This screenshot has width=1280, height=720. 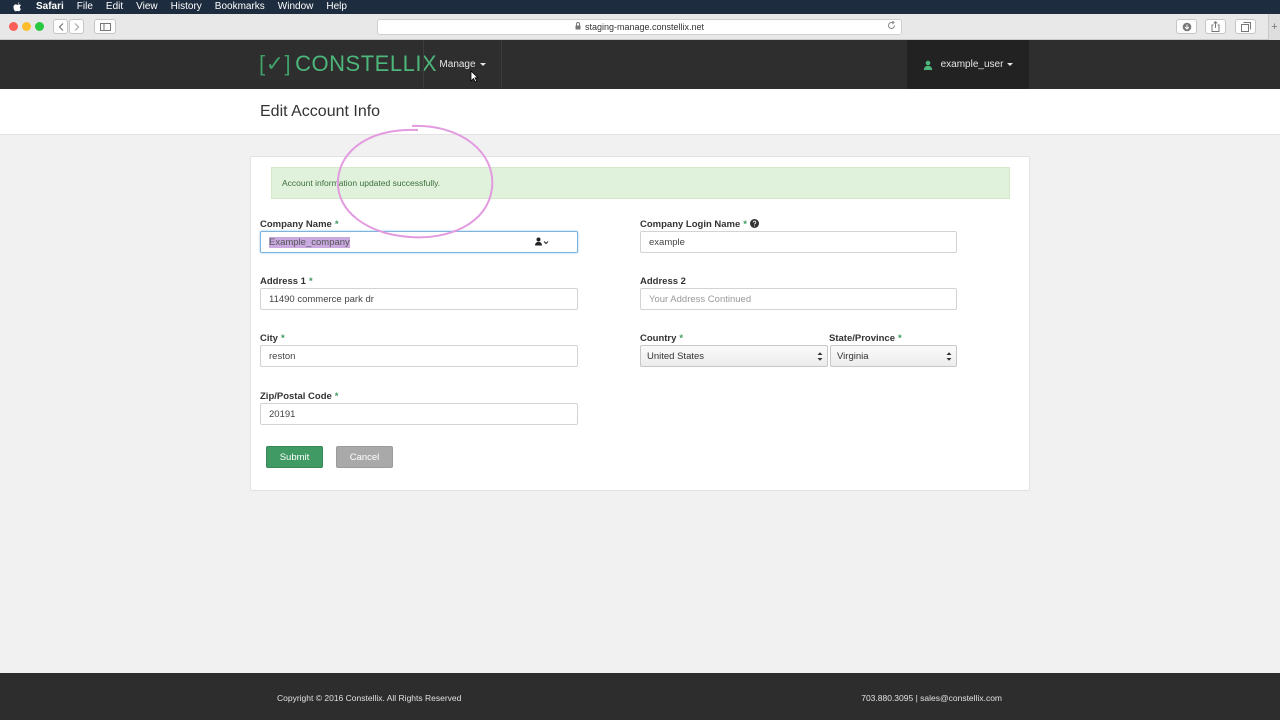 What do you see at coordinates (299, 396) in the screenshot?
I see `zip-label: Zip/Postal Code *` at bounding box center [299, 396].